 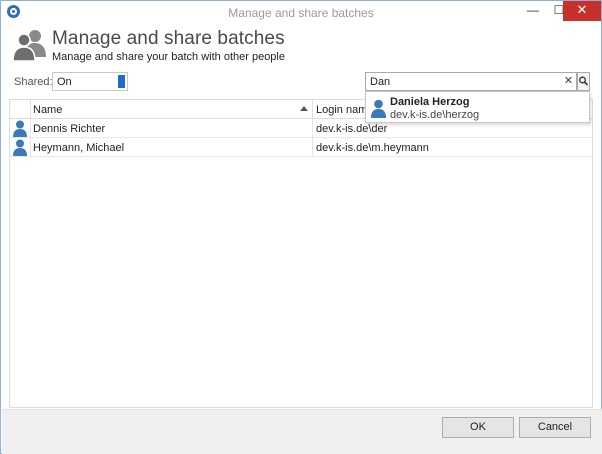 I want to click on shared-toggle-value: On, so click(x=64, y=82).